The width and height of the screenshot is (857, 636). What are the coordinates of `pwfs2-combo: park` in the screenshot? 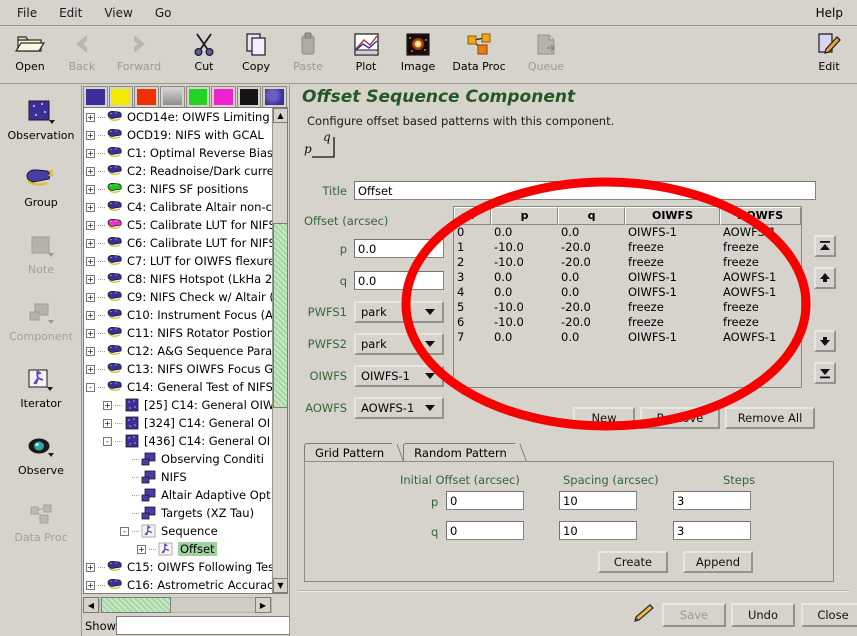 It's located at (399, 344).